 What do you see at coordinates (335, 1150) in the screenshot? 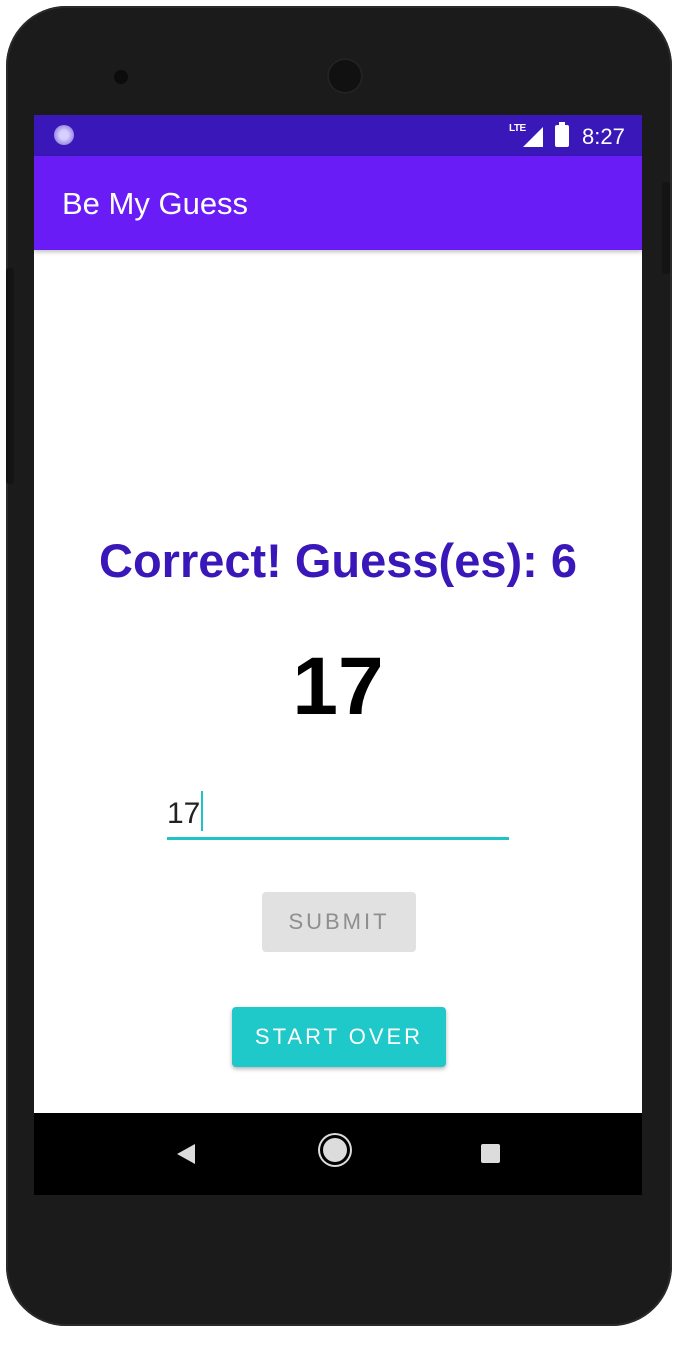
I see `home-icon` at bounding box center [335, 1150].